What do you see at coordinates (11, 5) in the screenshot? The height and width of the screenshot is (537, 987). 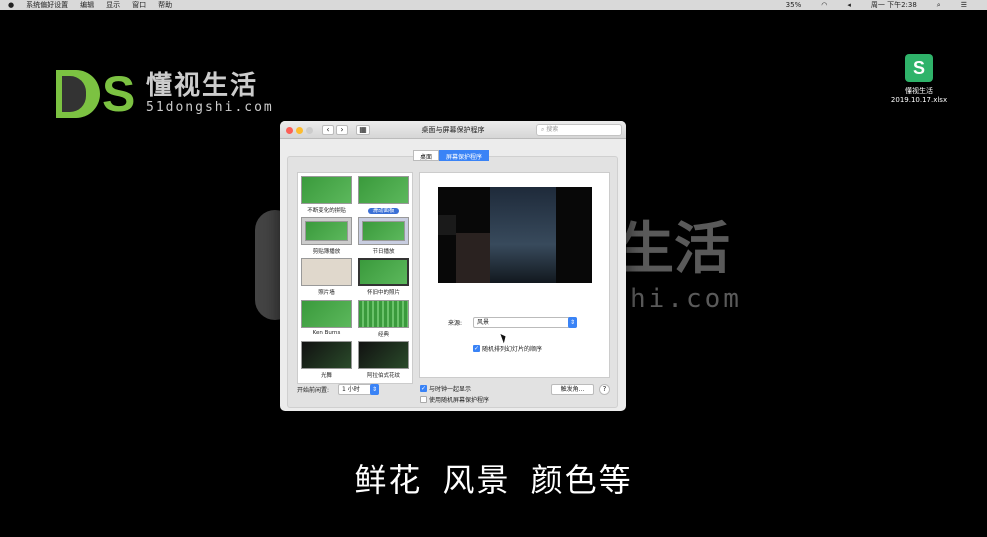 I see `apple-menu-icon: ●` at bounding box center [11, 5].